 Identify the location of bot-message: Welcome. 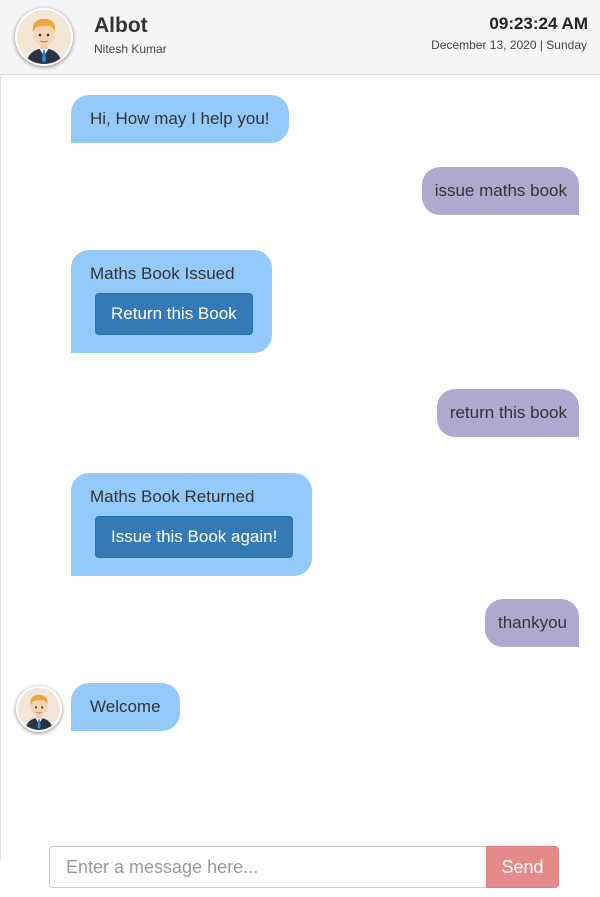
(125, 707).